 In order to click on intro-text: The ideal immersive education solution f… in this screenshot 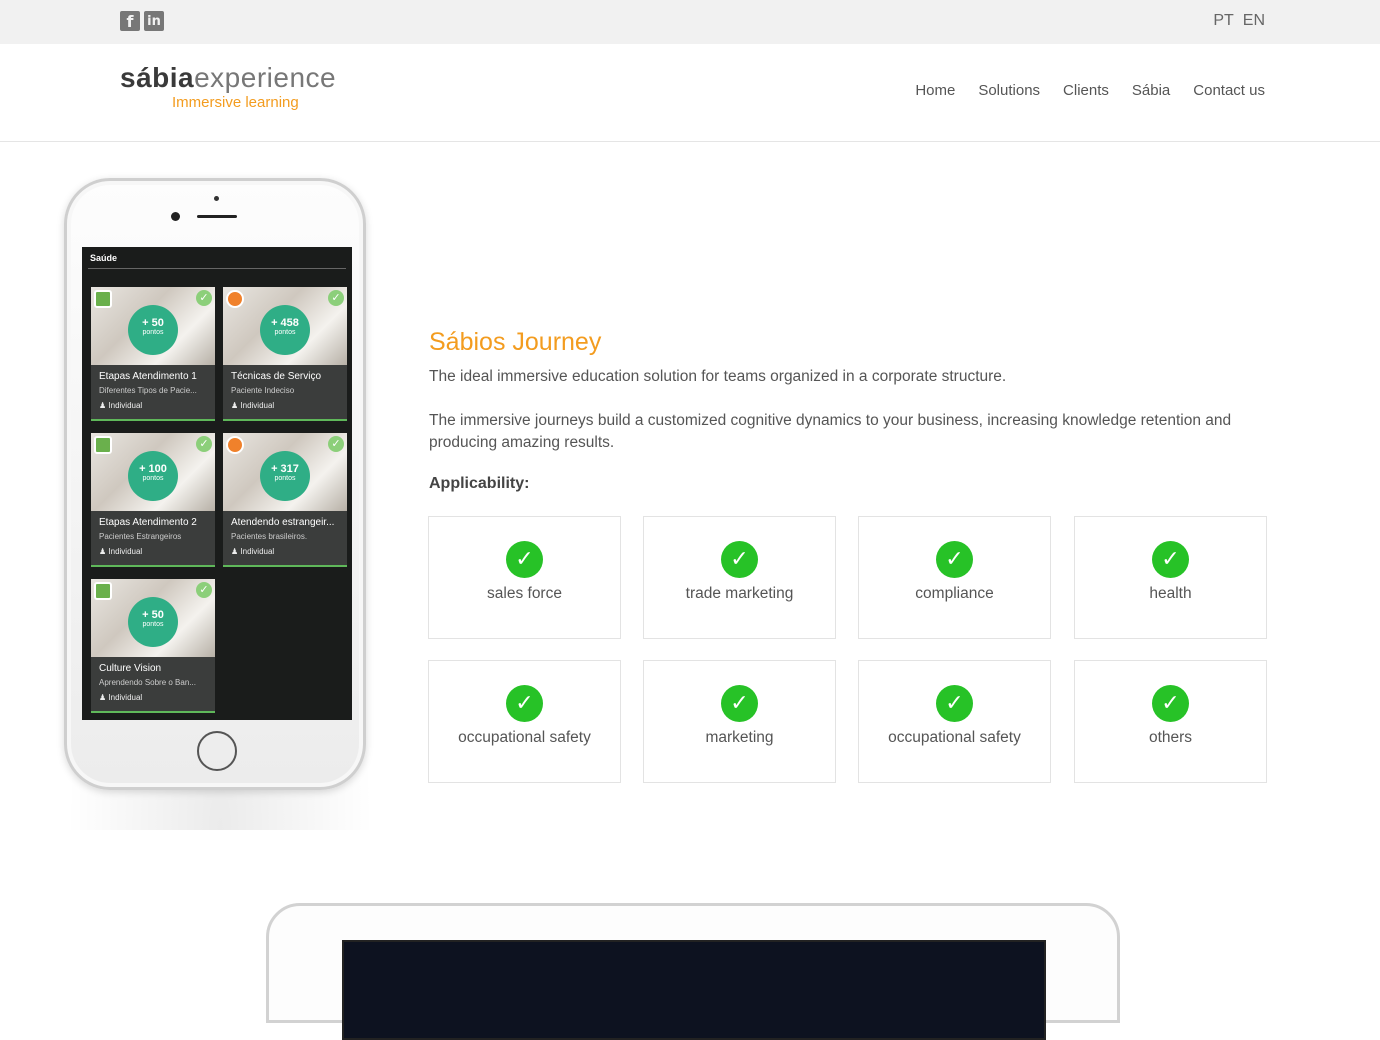, I will do `click(718, 376)`.